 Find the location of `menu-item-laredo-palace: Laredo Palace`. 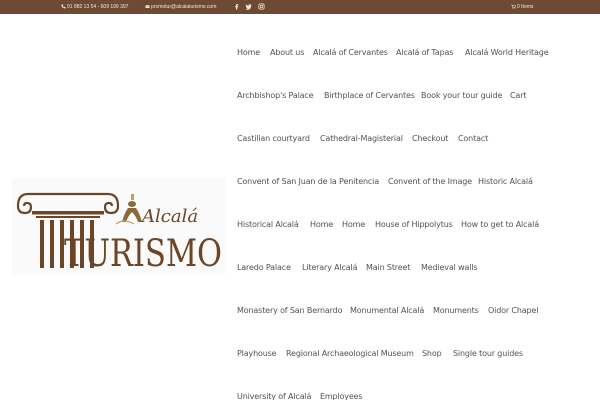

menu-item-laredo-palace: Laredo Palace is located at coordinates (264, 267).